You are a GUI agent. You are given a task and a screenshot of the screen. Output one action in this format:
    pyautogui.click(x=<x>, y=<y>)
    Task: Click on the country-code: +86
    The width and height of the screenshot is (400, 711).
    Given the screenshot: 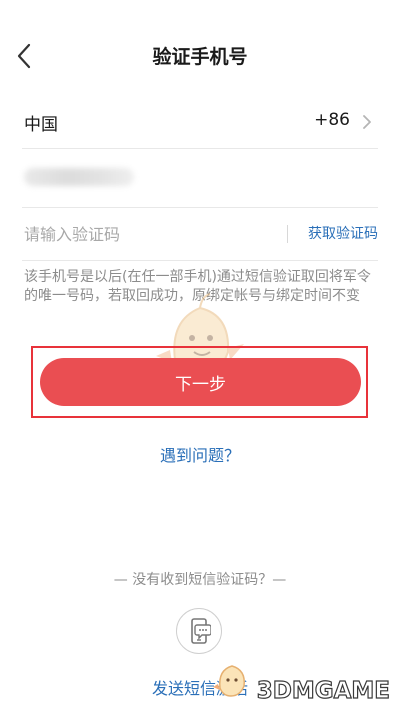 What is the action you would take?
    pyautogui.click(x=332, y=120)
    